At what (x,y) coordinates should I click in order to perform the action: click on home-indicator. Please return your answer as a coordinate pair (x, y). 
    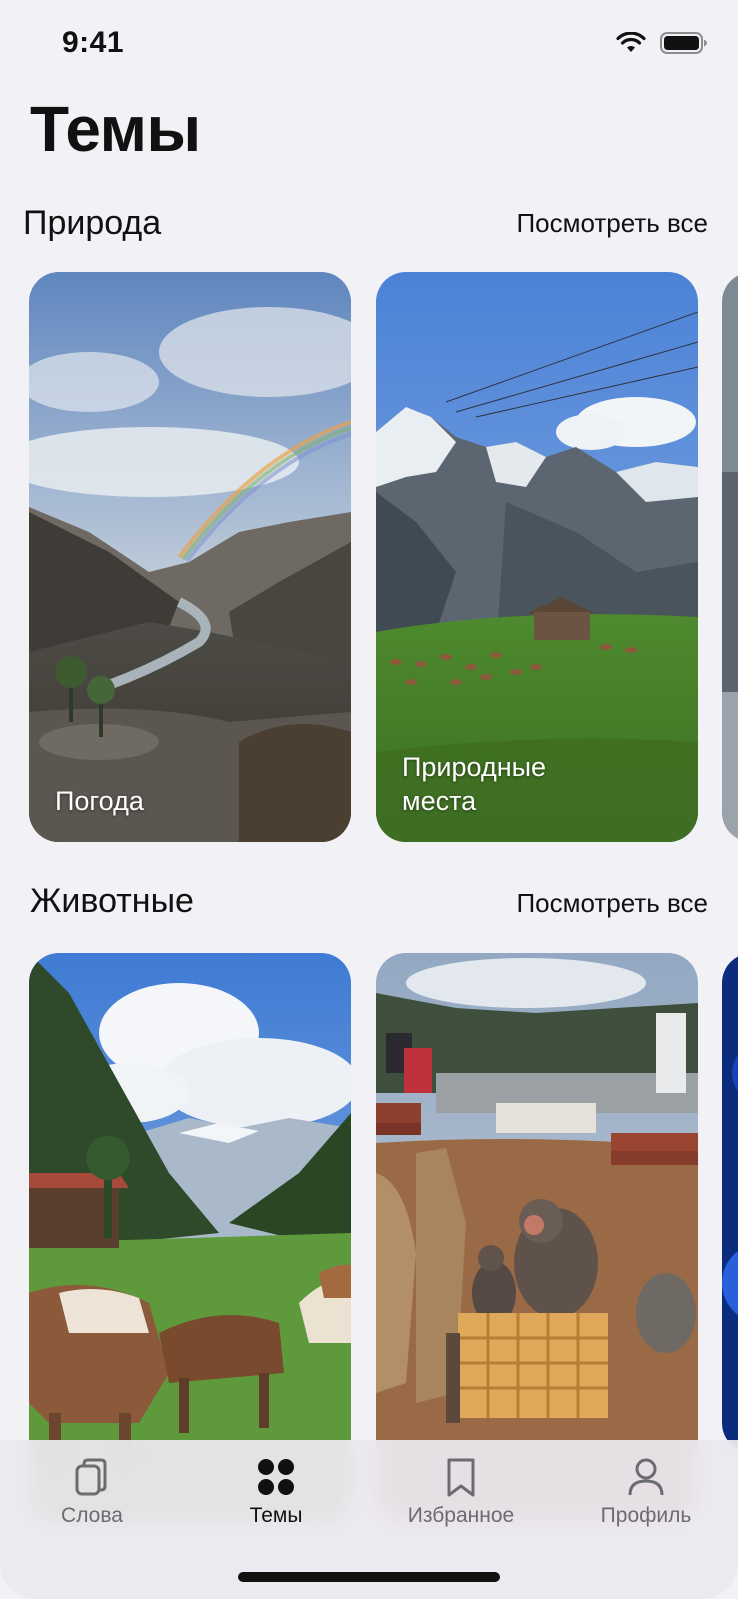
    Looking at the image, I should click on (369, 1577).